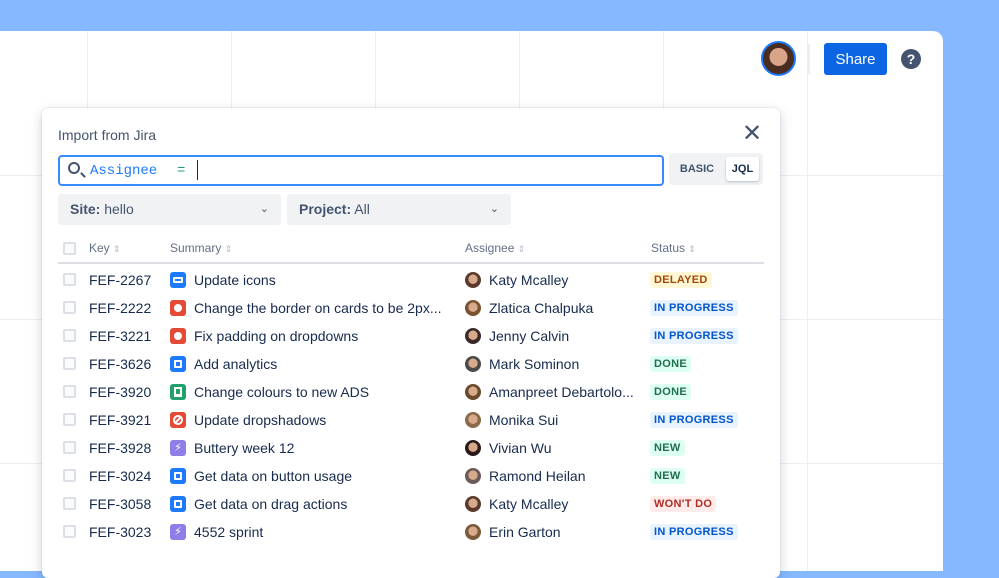  I want to click on issue-summary: Add analytics, so click(236, 364).